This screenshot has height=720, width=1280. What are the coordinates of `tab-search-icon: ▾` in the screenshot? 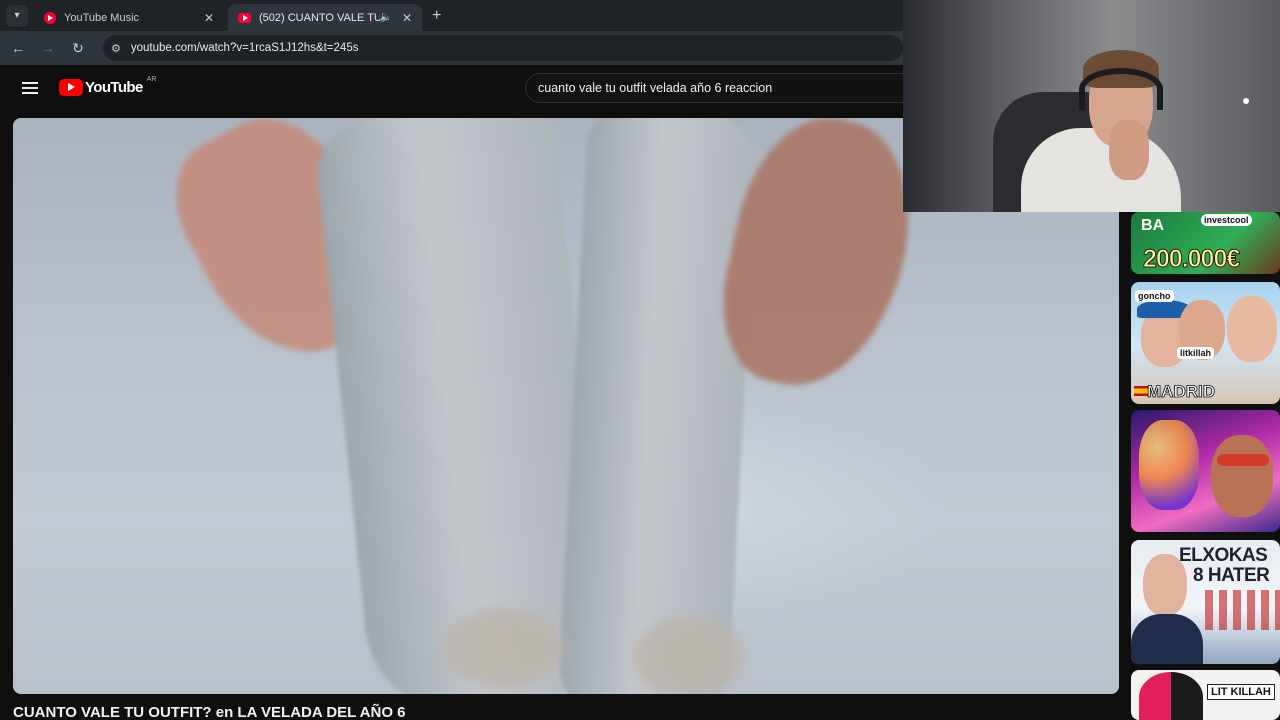 It's located at (17, 15).